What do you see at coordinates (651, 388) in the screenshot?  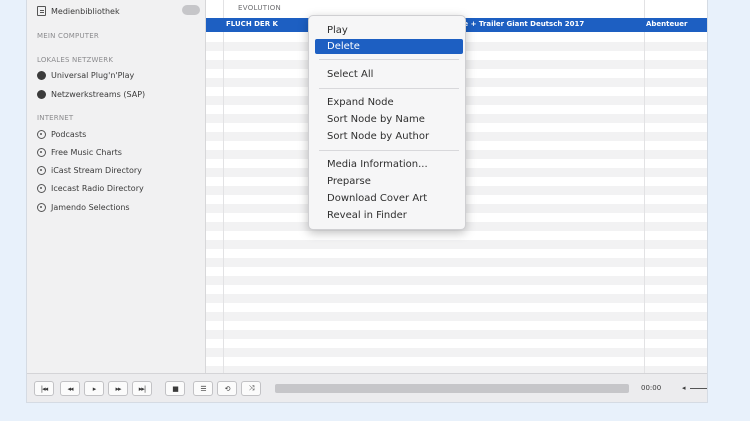 I see `time-display: 00:00` at bounding box center [651, 388].